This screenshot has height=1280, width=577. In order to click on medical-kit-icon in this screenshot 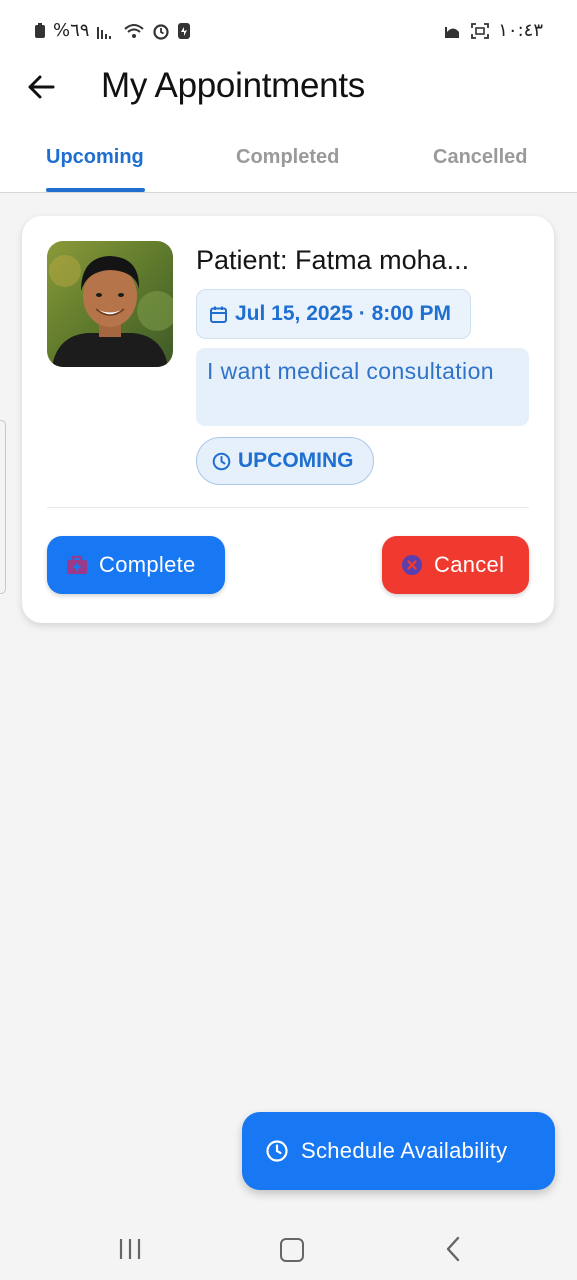, I will do `click(77, 564)`.